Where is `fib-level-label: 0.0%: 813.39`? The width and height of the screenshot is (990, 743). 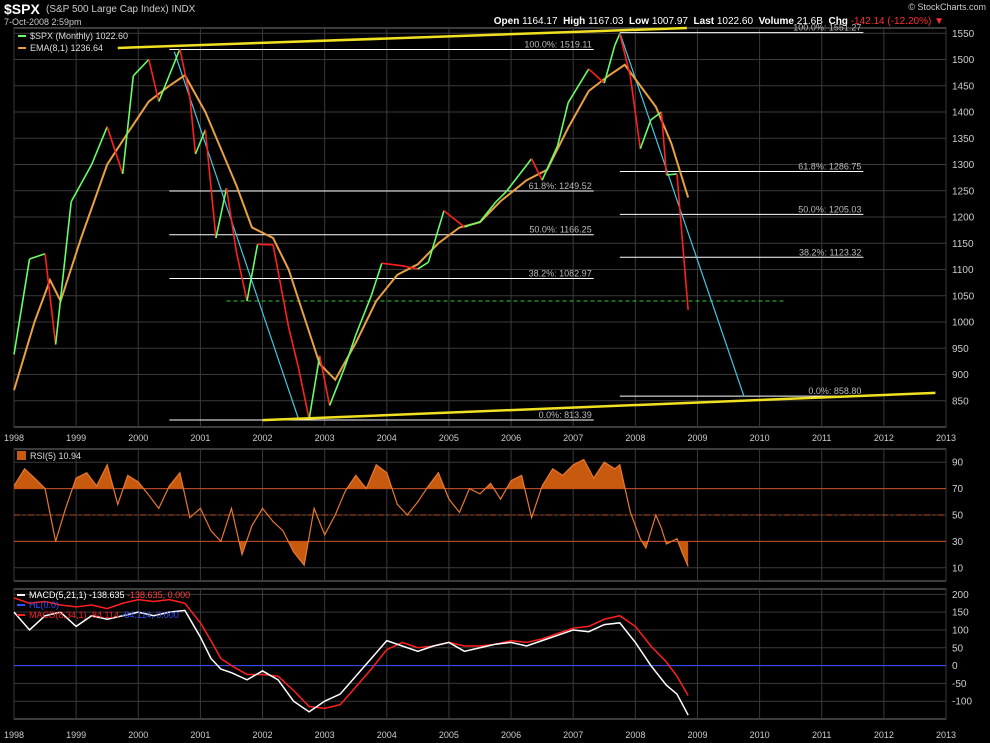
fib-level-label: 0.0%: 813.39 is located at coordinates (565, 415).